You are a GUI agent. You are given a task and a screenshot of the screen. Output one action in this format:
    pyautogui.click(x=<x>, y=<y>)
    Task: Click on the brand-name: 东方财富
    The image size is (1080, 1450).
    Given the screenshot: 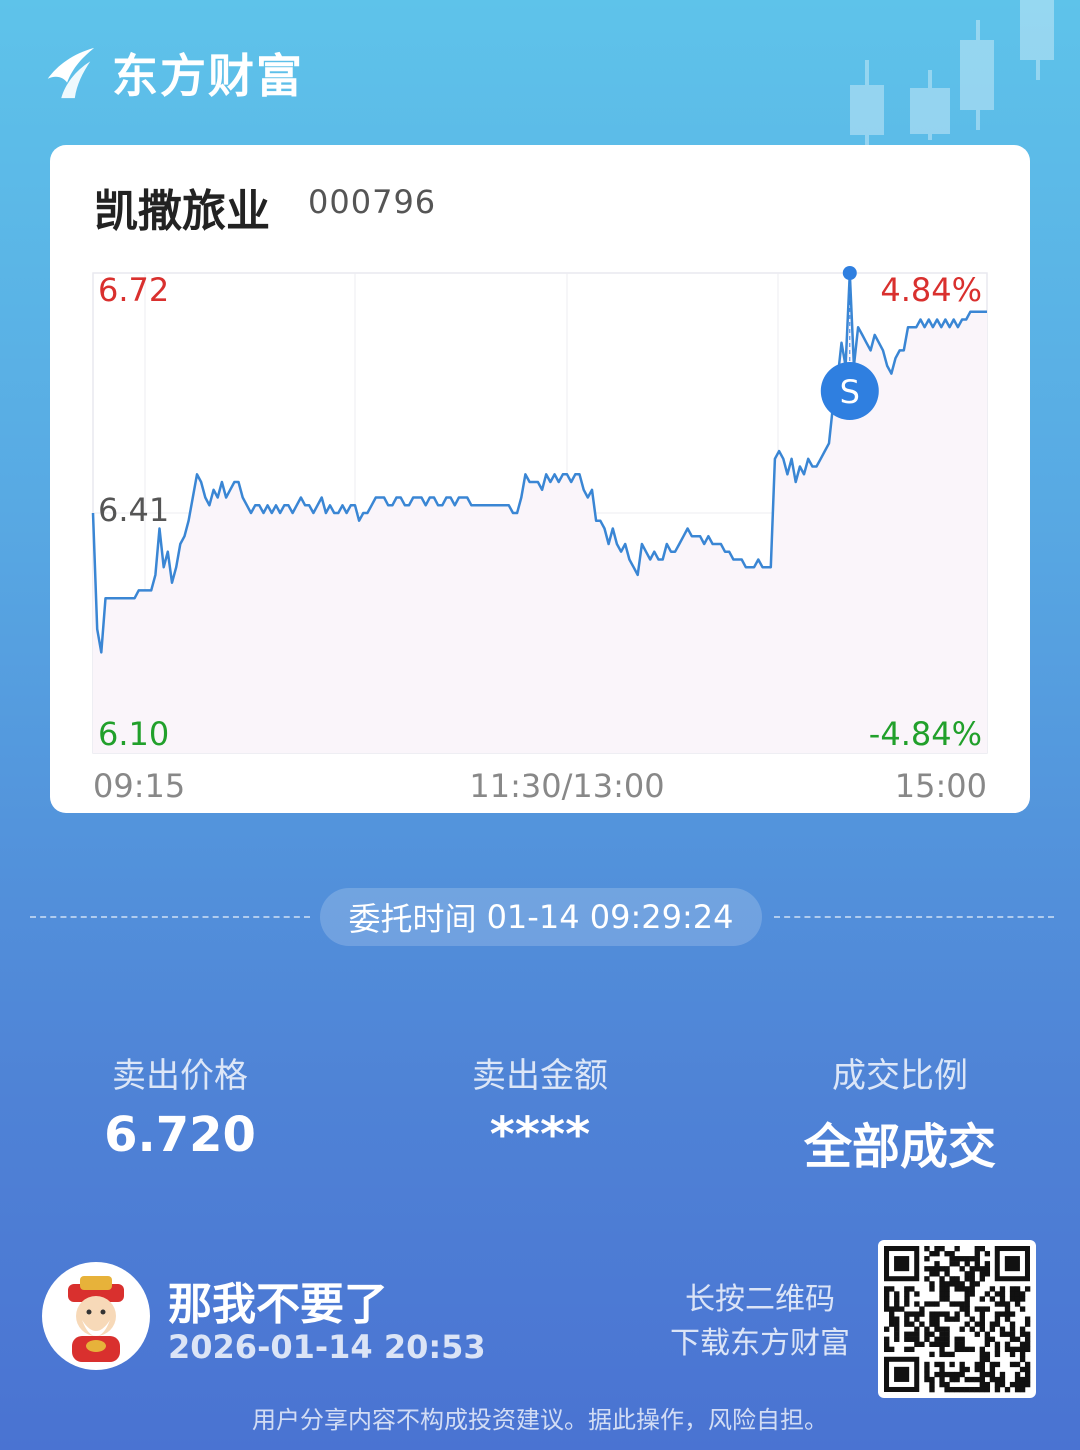 What is the action you would take?
    pyautogui.click(x=208, y=76)
    